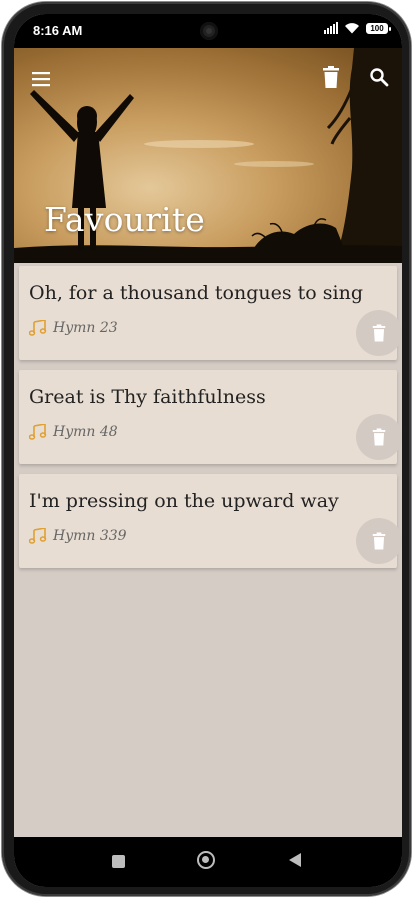 This screenshot has height=900, width=415. I want to click on delete-all-button, so click(331, 77).